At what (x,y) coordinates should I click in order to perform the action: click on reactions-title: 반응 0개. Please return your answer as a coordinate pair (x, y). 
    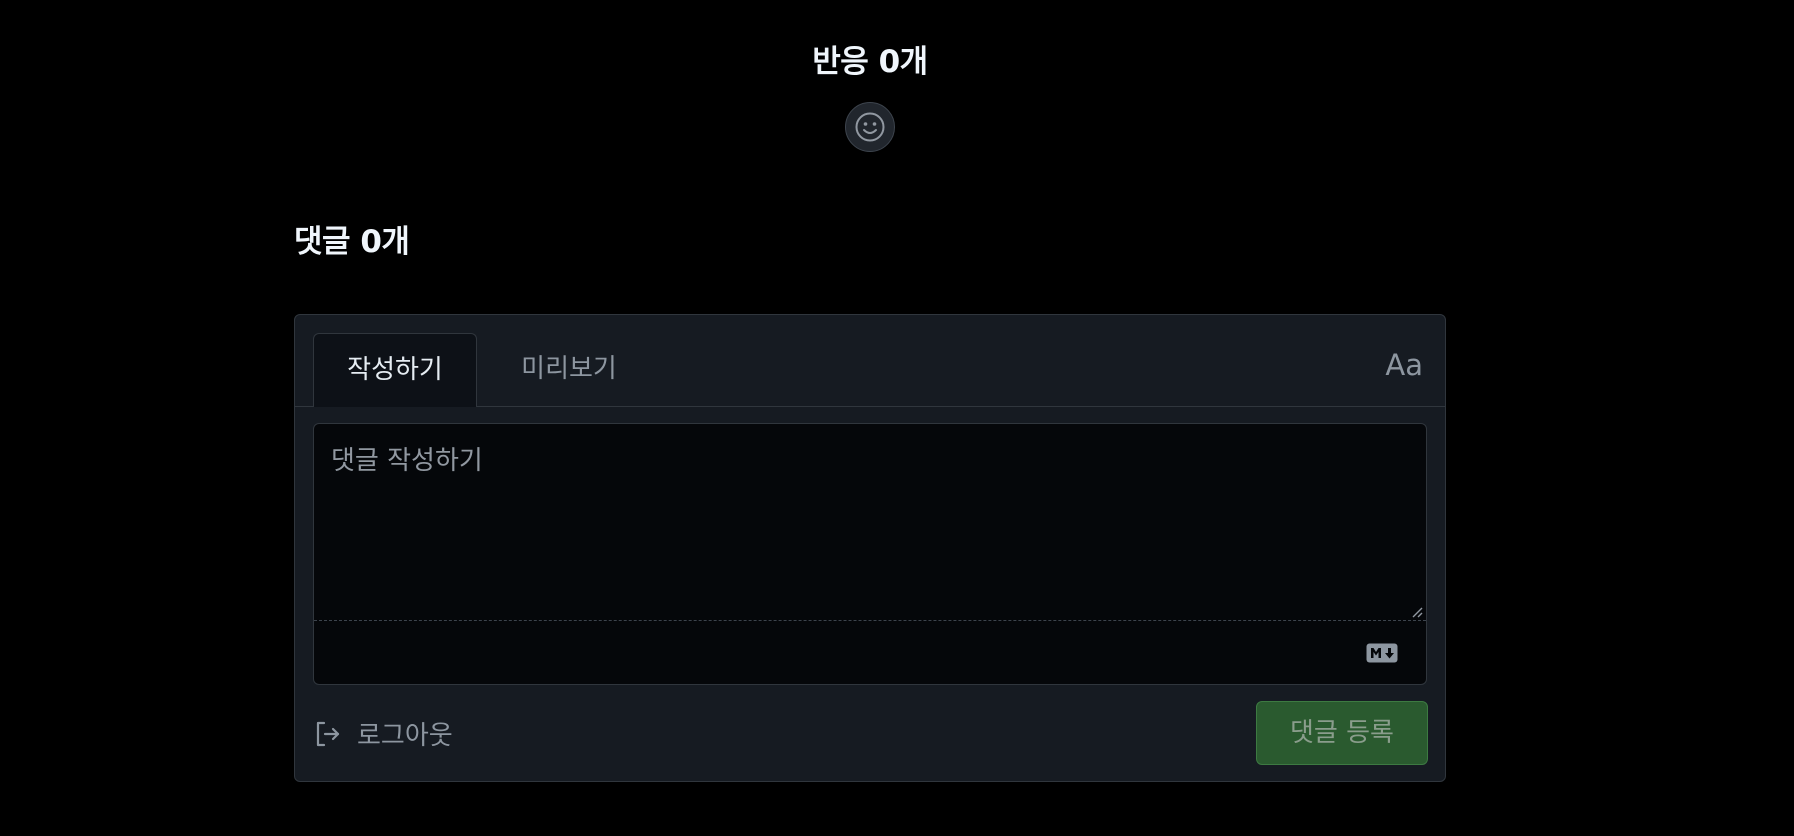
    Looking at the image, I should click on (870, 62).